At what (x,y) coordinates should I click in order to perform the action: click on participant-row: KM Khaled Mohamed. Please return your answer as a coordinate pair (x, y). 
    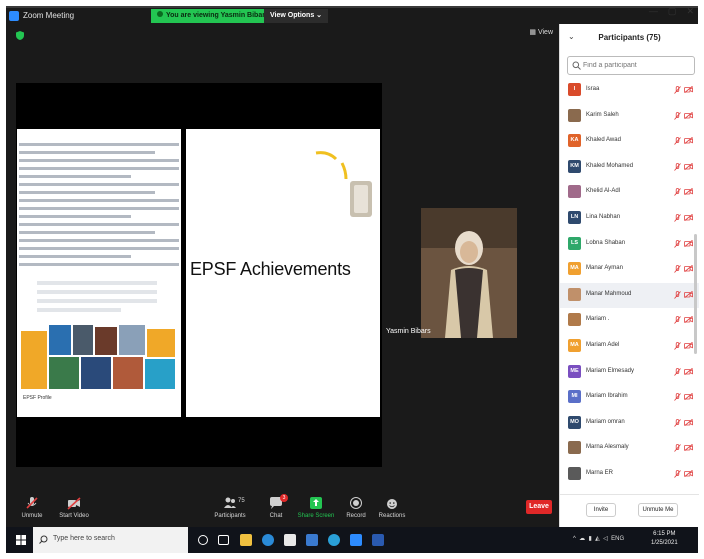
    Looking at the image, I should click on (629, 168).